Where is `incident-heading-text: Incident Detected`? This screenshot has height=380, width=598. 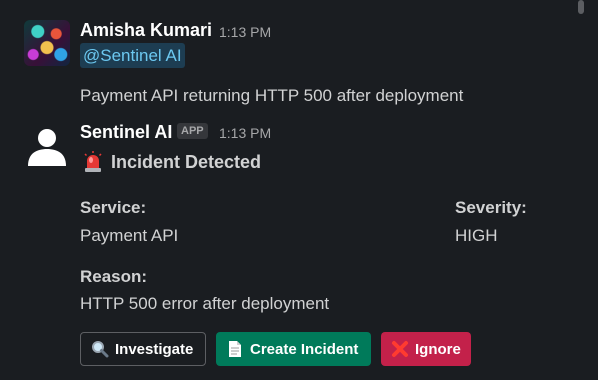
incident-heading-text: Incident Detected is located at coordinates (186, 161).